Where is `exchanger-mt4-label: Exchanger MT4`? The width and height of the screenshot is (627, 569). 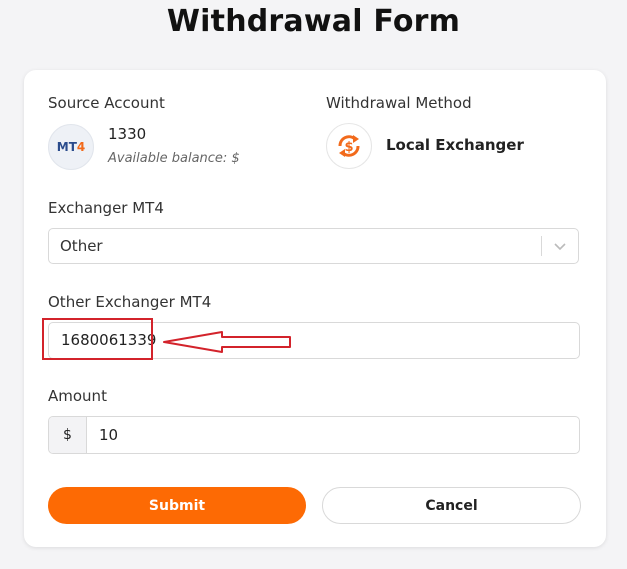
exchanger-mt4-label: Exchanger MT4 is located at coordinates (106, 208).